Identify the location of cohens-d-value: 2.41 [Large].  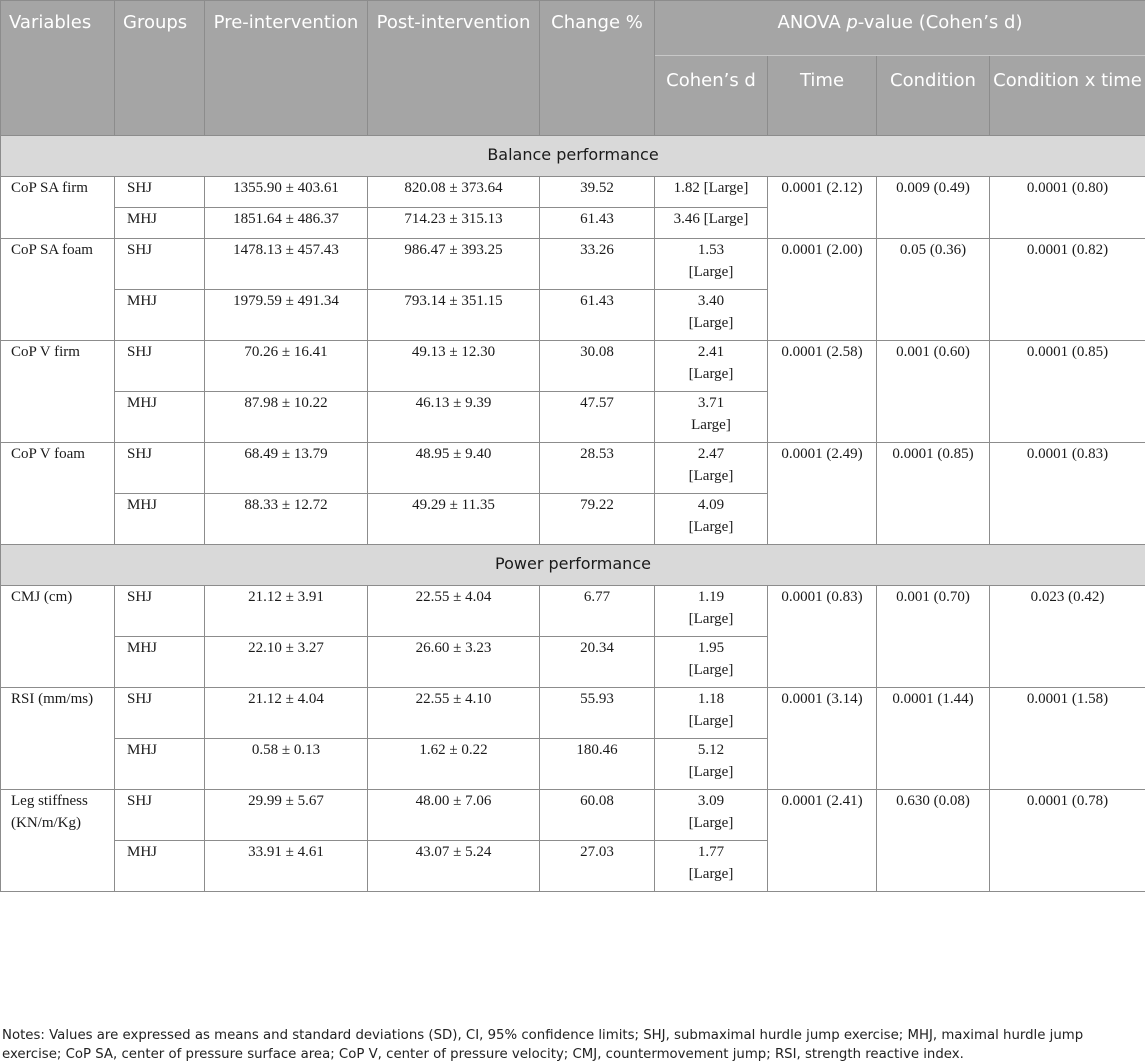
(711, 366).